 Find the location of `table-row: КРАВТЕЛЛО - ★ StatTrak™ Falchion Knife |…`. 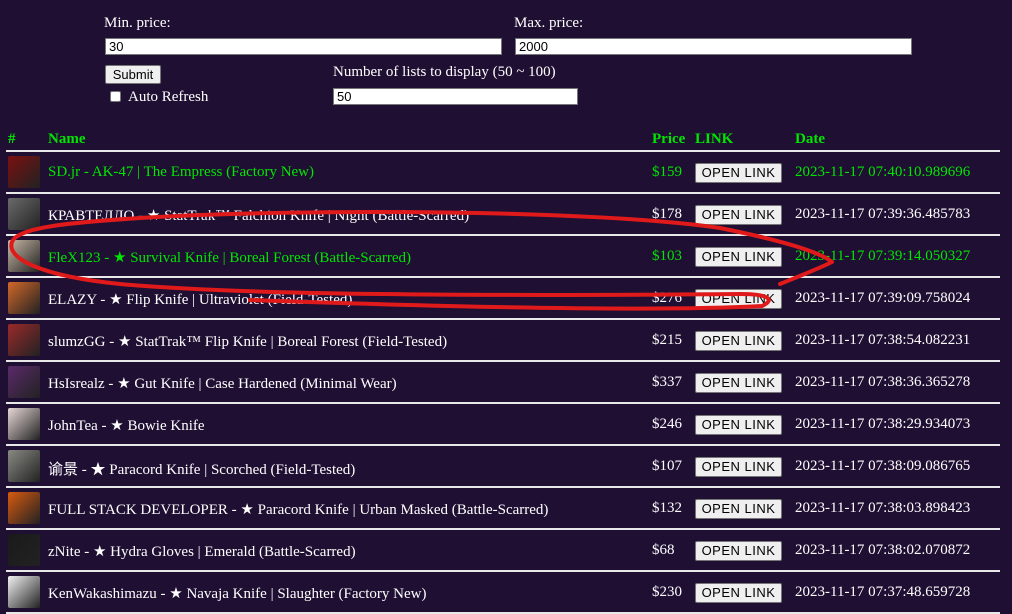

table-row: КРАВТЕЛЛО - ★ StatTrak™ Falchion Knife |… is located at coordinates (506, 215).